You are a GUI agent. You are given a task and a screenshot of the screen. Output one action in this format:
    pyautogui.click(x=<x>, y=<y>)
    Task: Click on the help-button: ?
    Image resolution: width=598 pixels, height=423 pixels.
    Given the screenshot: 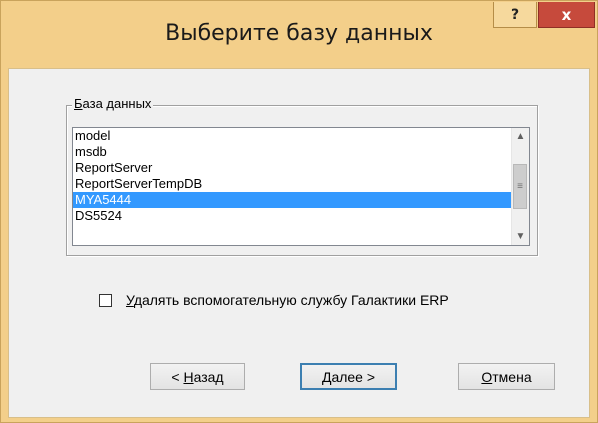 What is the action you would take?
    pyautogui.click(x=515, y=15)
    